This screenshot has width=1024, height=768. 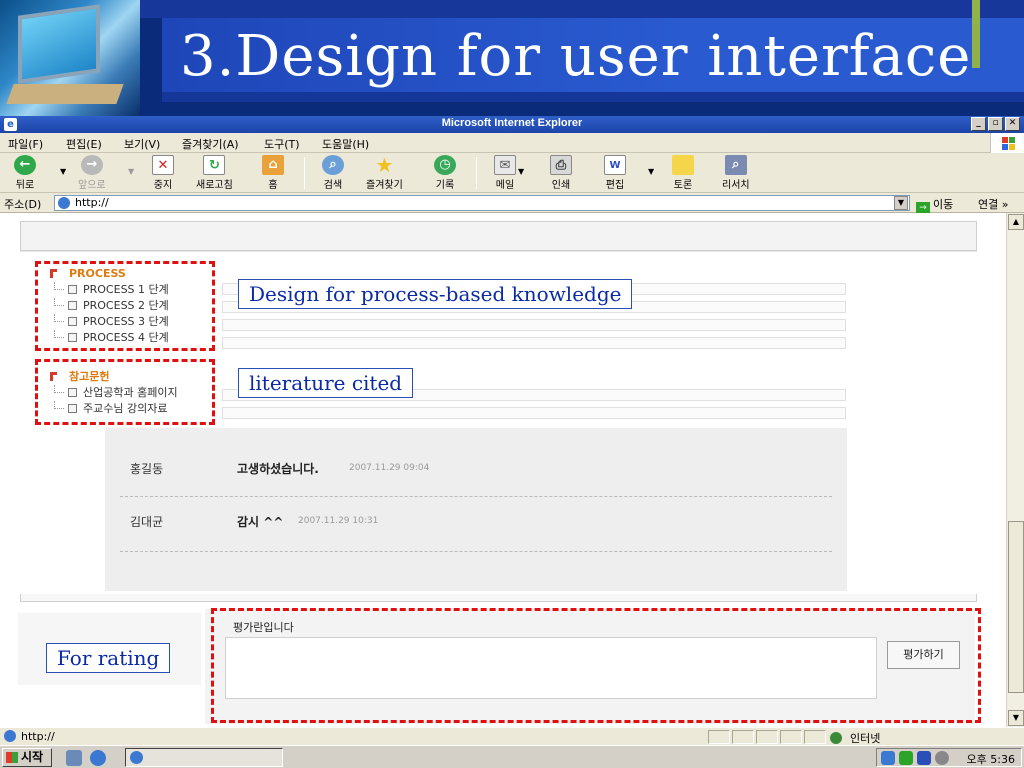 What do you see at coordinates (1007, 143) in the screenshot?
I see `windows-logo-icon` at bounding box center [1007, 143].